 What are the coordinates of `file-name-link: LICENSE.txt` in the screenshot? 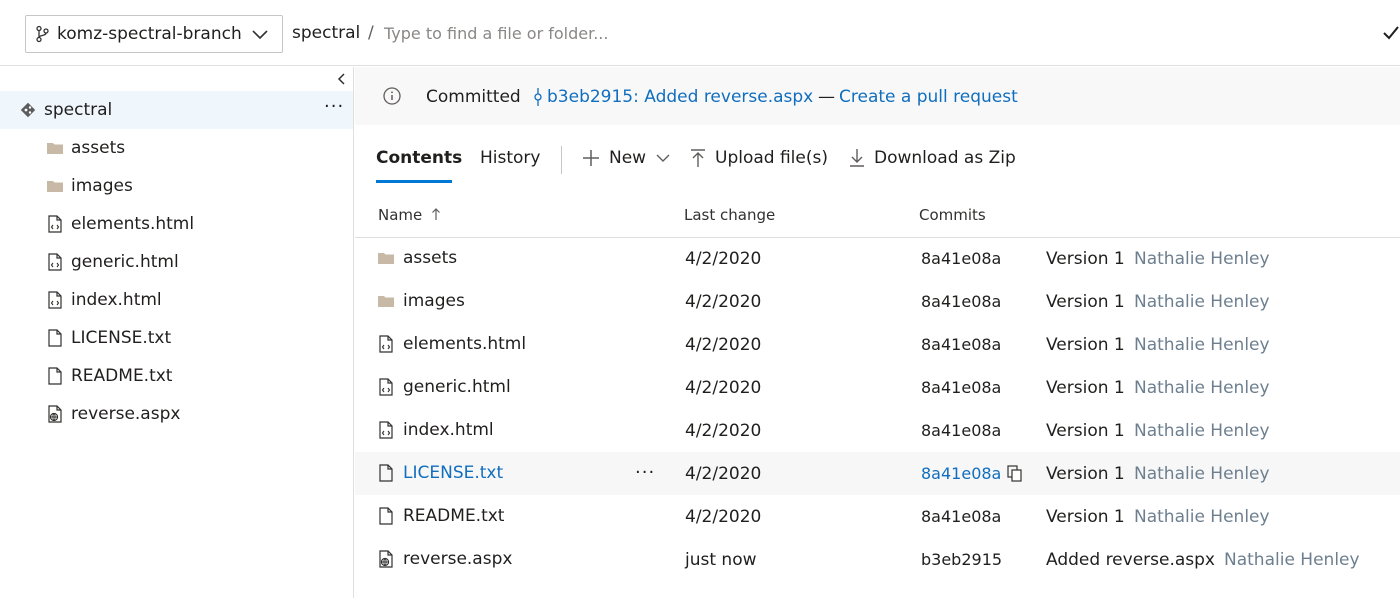 It's located at (453, 473).